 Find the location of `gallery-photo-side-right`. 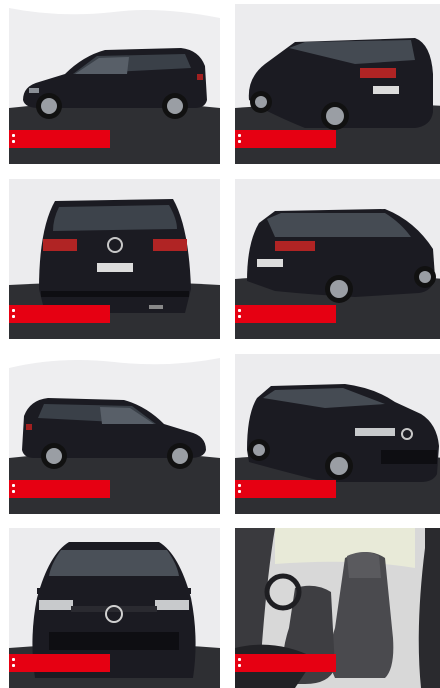

gallery-photo-side-right is located at coordinates (114, 434).